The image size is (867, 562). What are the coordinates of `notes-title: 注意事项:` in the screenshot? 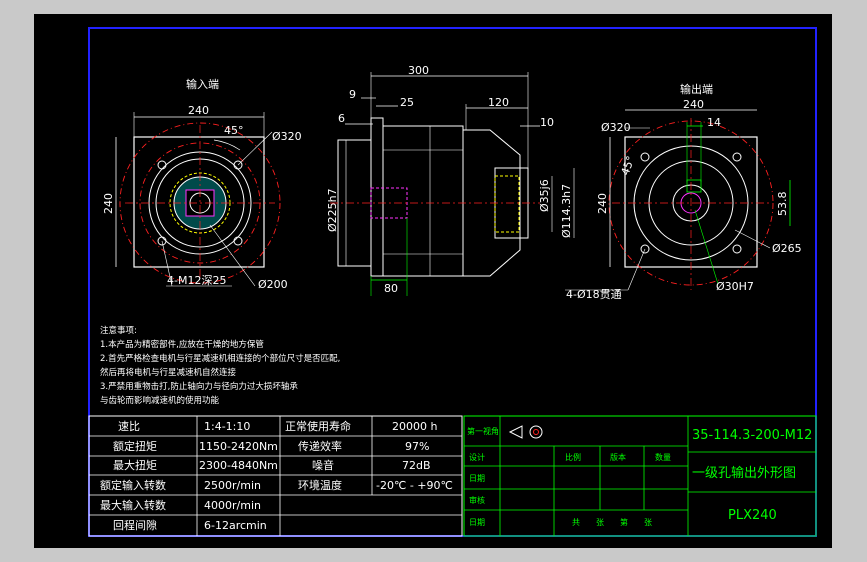 It's located at (118, 330).